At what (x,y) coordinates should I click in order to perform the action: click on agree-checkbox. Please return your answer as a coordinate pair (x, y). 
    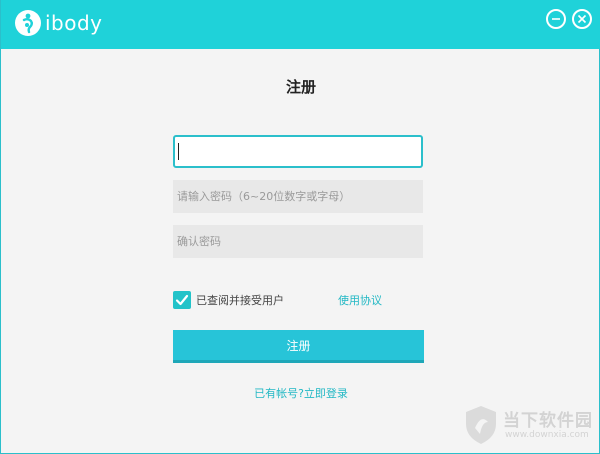
    Looking at the image, I should click on (182, 300).